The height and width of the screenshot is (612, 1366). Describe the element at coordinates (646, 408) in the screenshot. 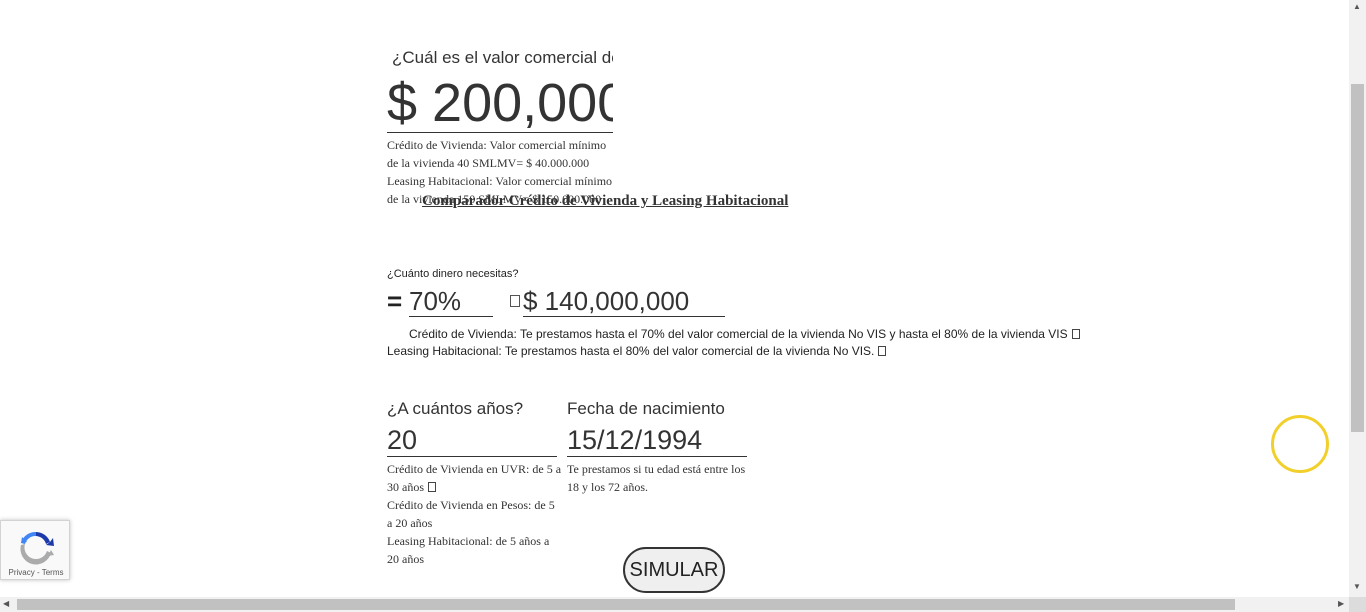

I see `question-fecha-nacimiento: Fecha de nacimiento` at that location.